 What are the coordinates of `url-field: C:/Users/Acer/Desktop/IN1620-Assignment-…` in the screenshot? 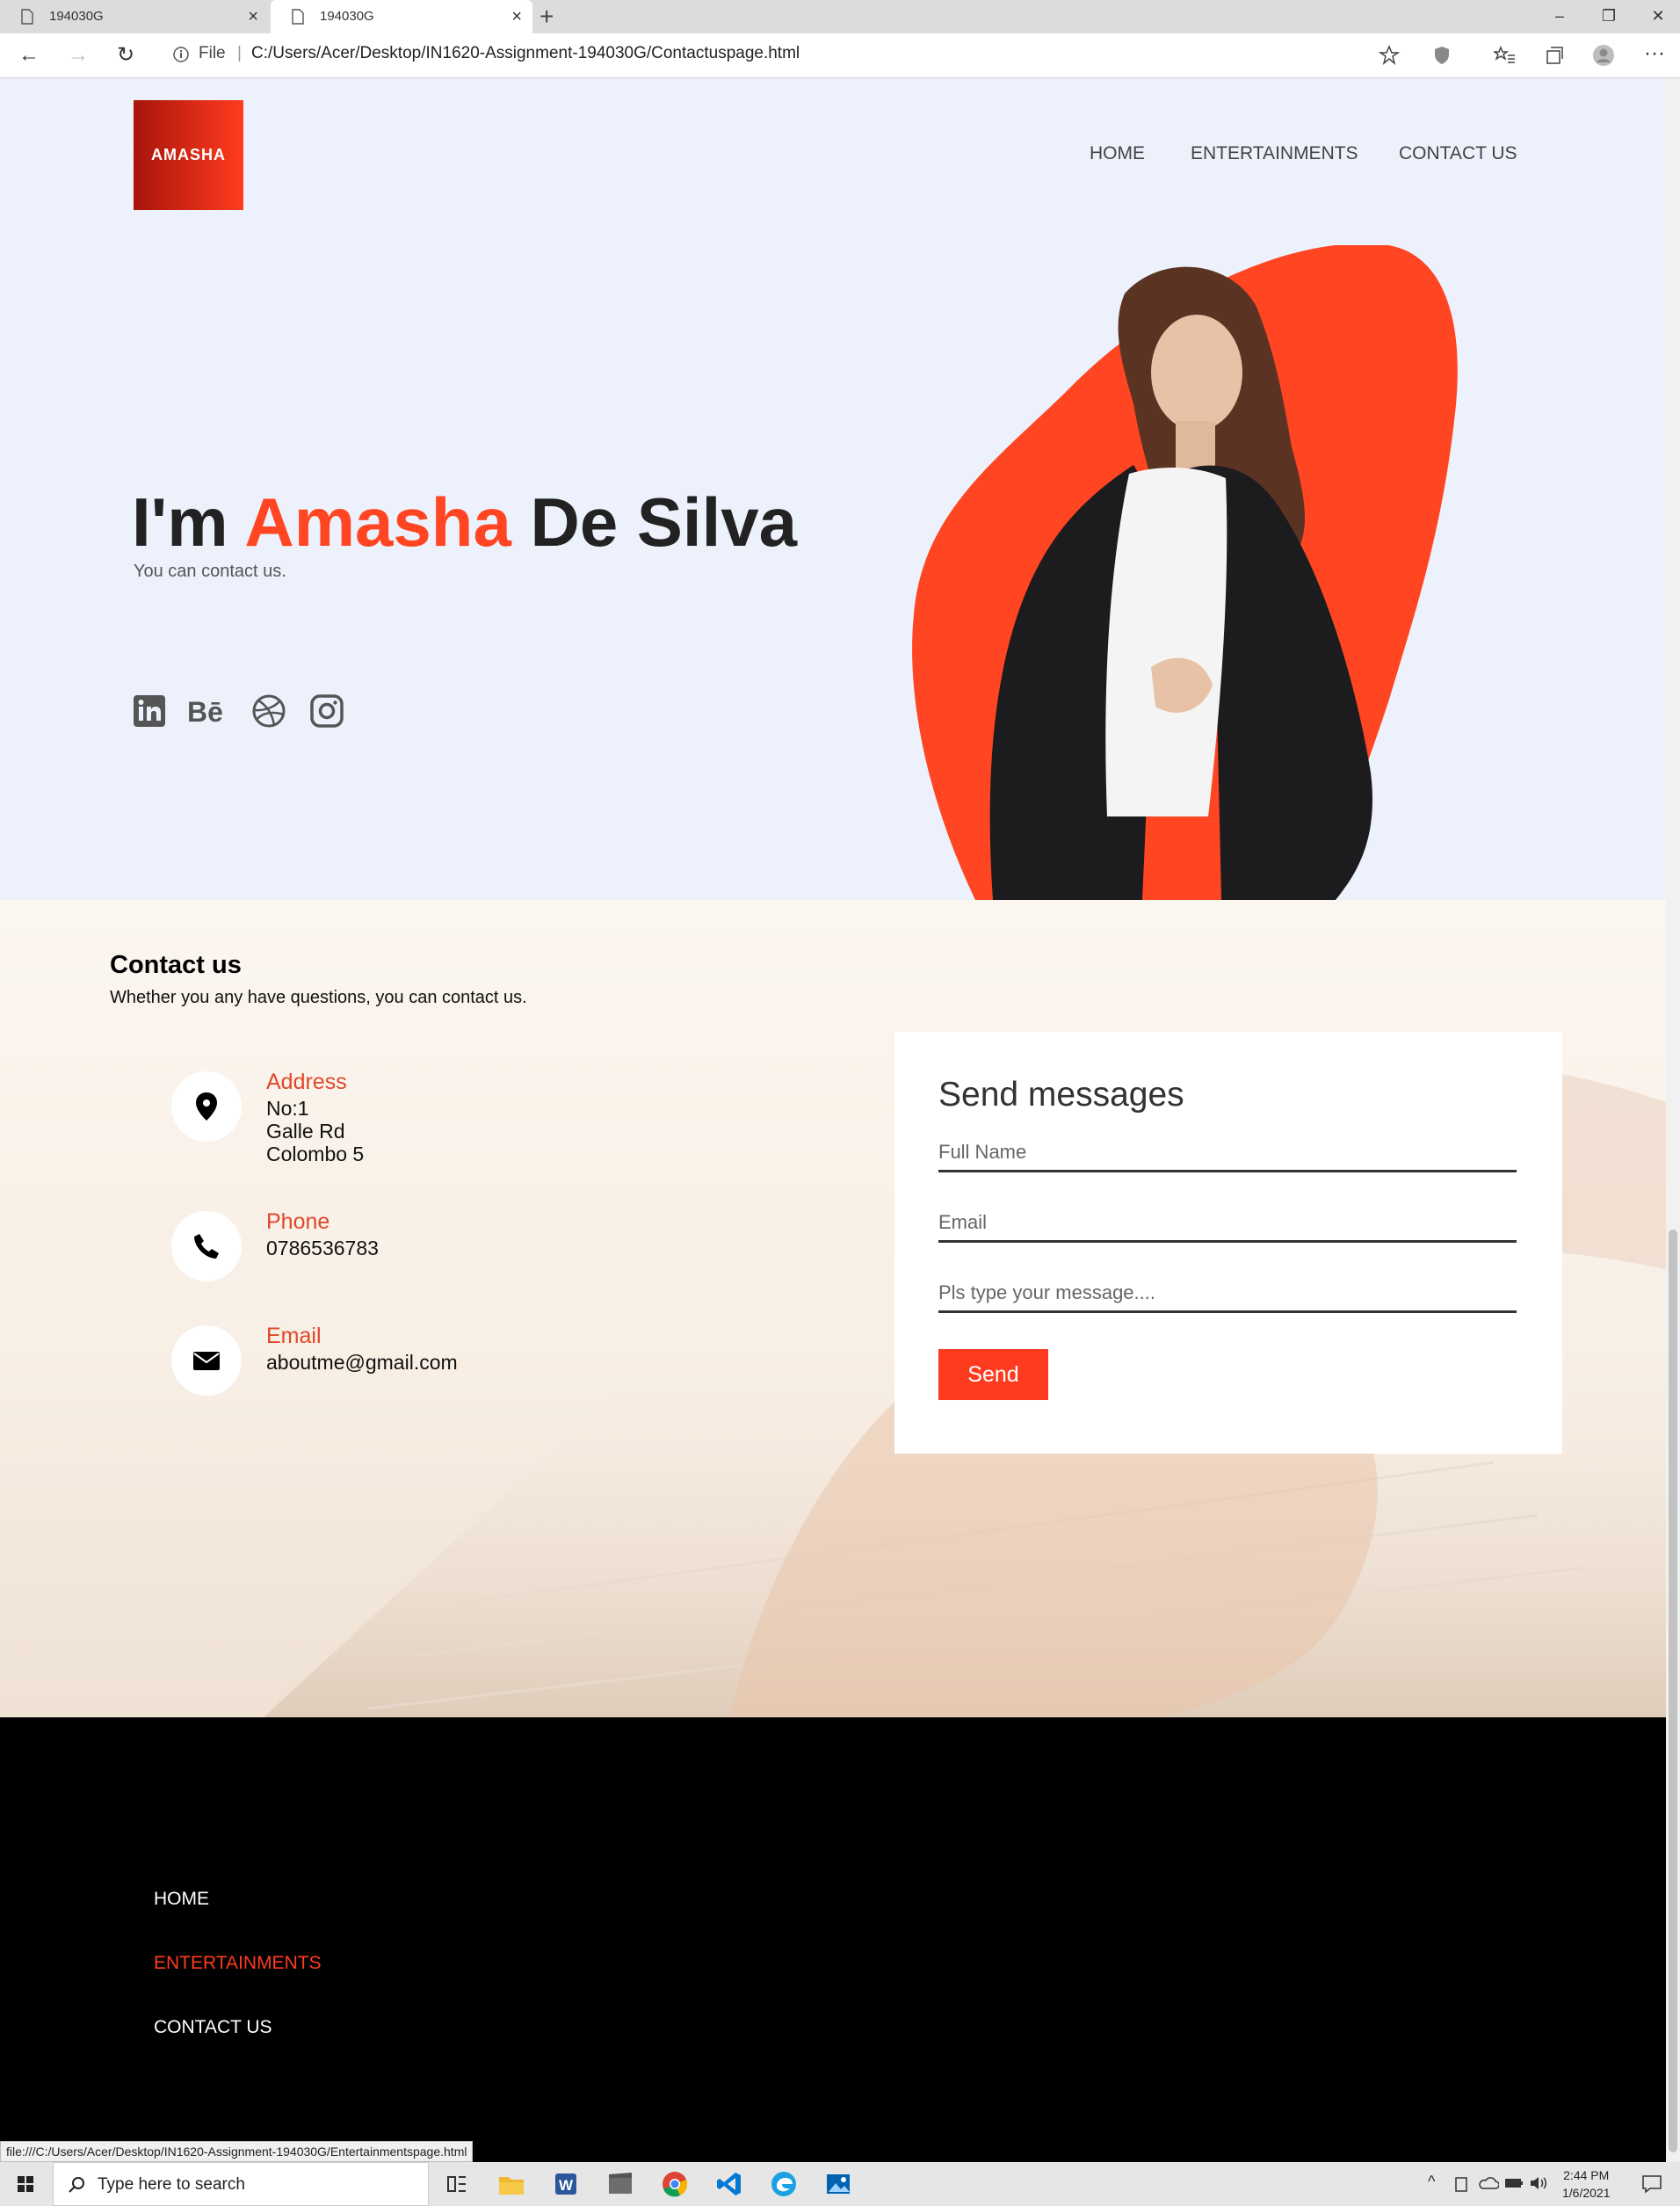 It's located at (525, 53).